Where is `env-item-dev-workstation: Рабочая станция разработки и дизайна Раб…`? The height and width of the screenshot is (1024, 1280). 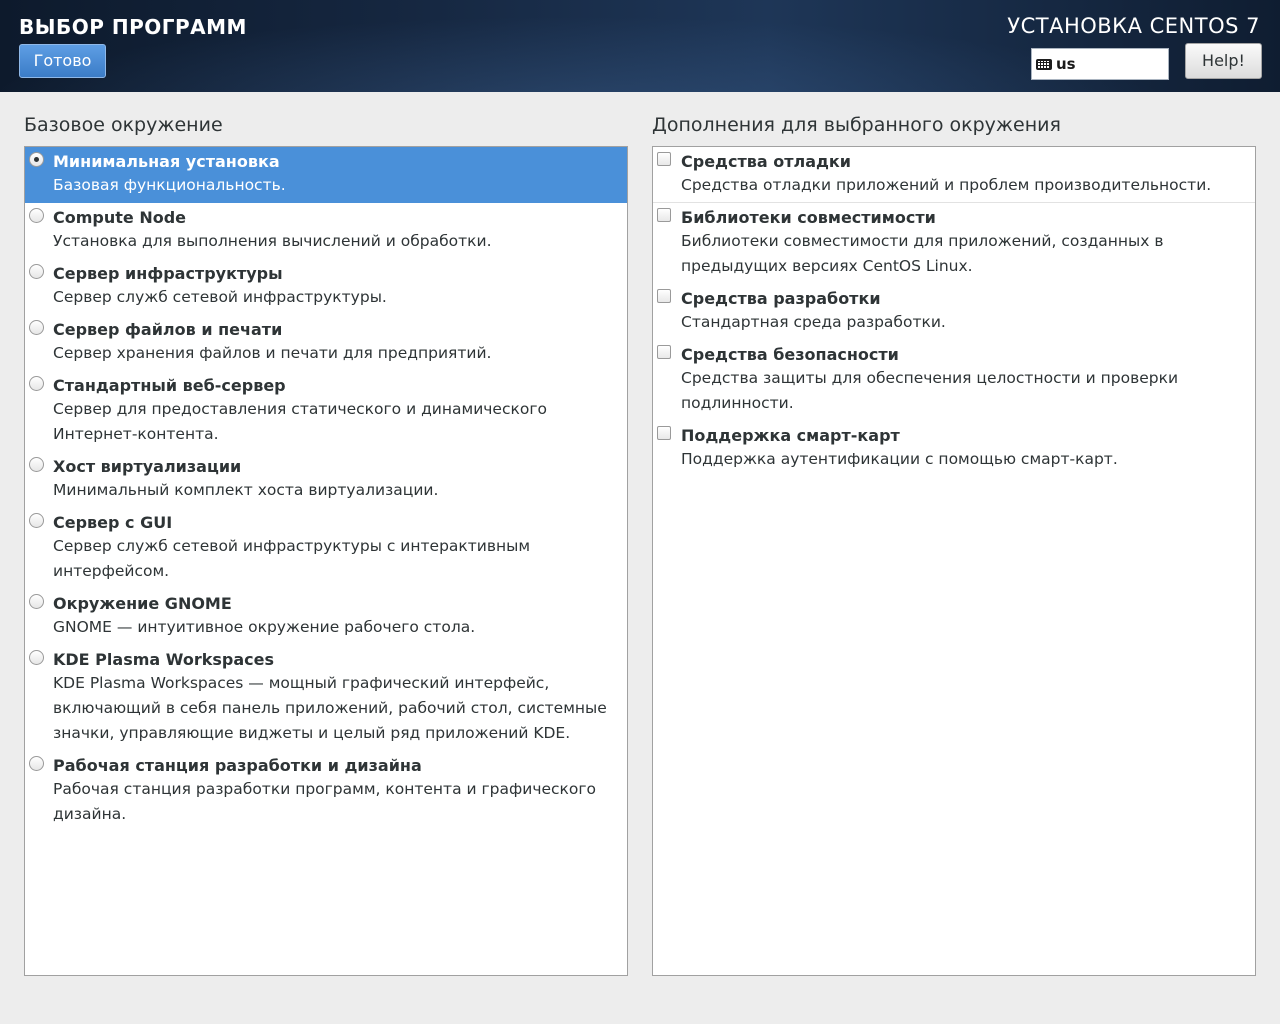 env-item-dev-workstation: Рабочая станция разработки и дизайна Раб… is located at coordinates (326, 791).